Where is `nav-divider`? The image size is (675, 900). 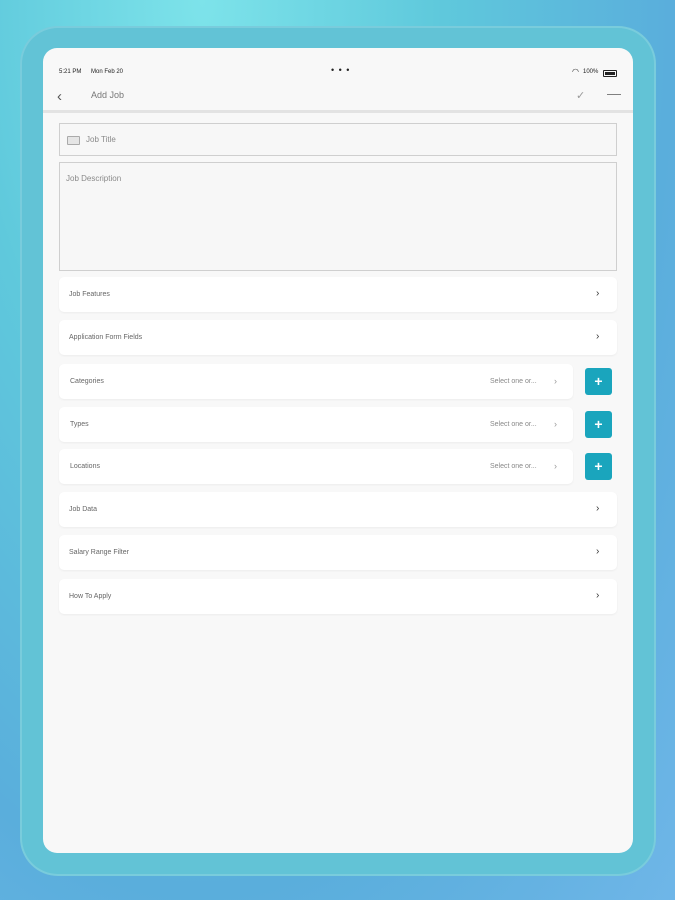
nav-divider is located at coordinates (338, 111).